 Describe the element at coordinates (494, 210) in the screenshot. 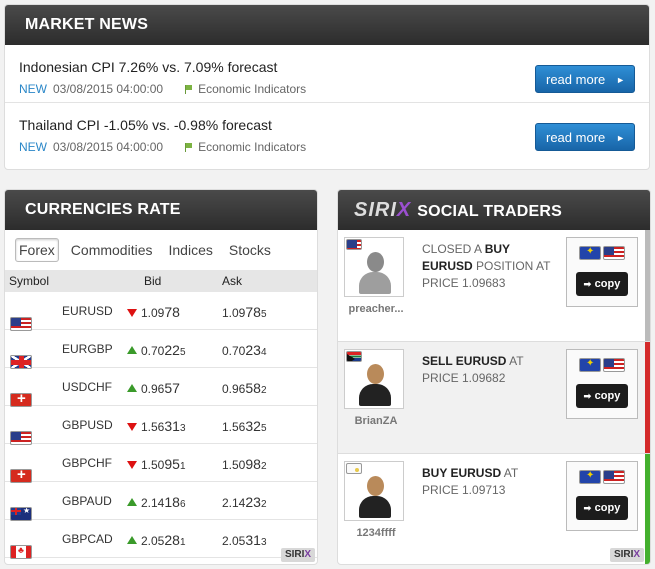

I see `social-traders-header: SIRIX SOCIAL TRADERS` at that location.